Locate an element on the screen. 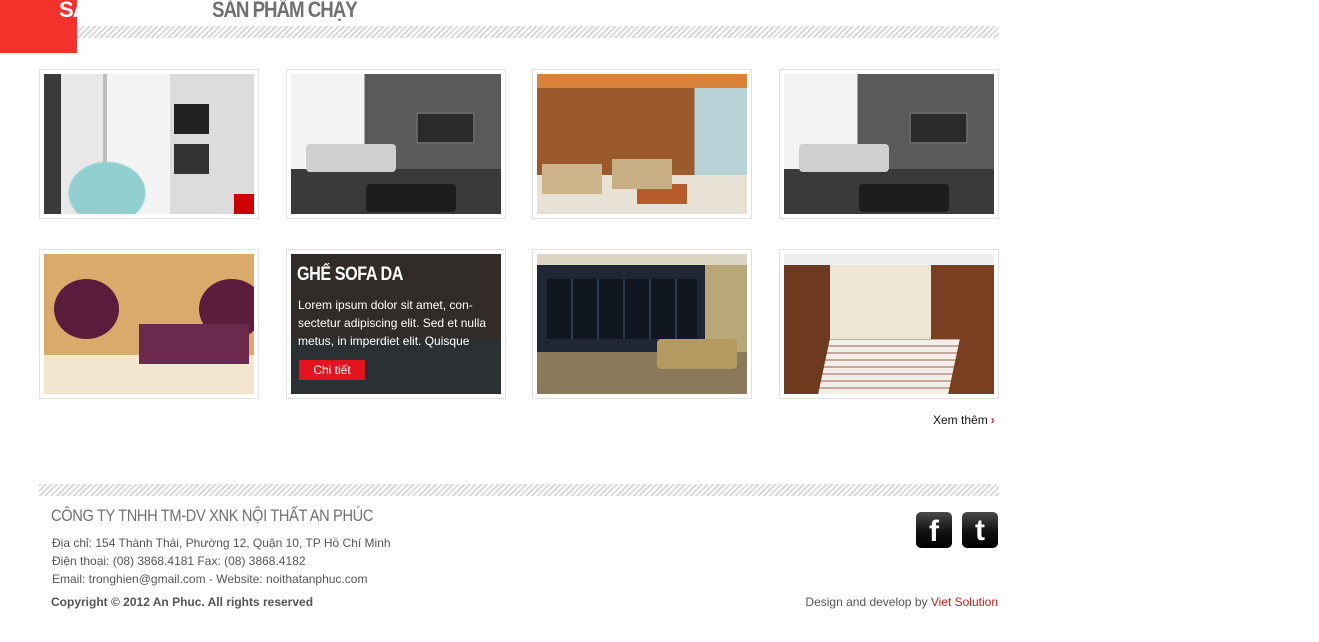  section-title: SẢN PHẨM CHẠY is located at coordinates (285, 11).